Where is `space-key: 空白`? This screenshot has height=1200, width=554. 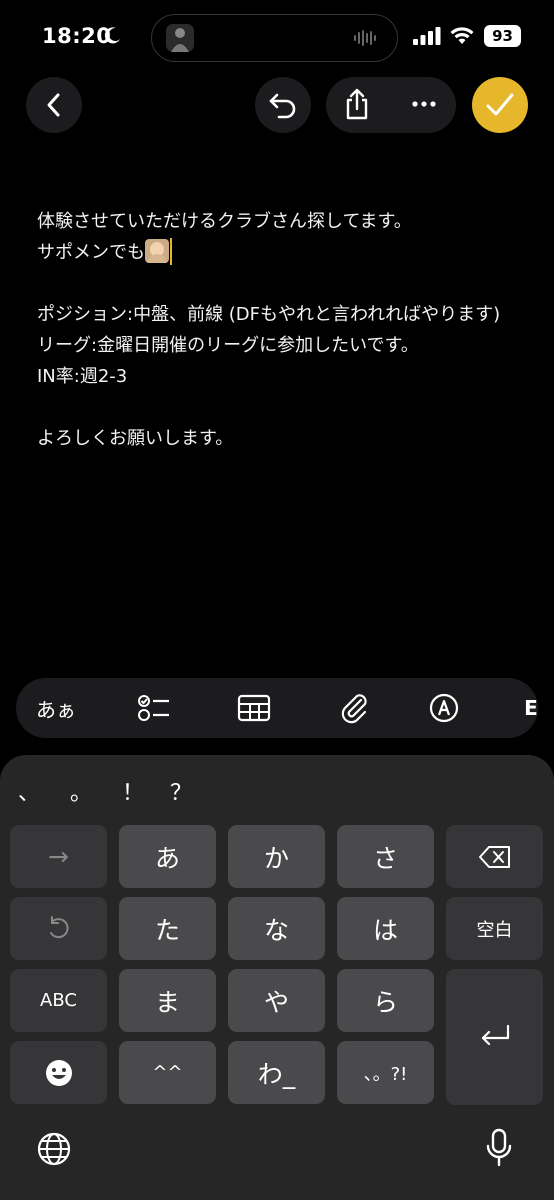
space-key: 空白 is located at coordinates (494, 928).